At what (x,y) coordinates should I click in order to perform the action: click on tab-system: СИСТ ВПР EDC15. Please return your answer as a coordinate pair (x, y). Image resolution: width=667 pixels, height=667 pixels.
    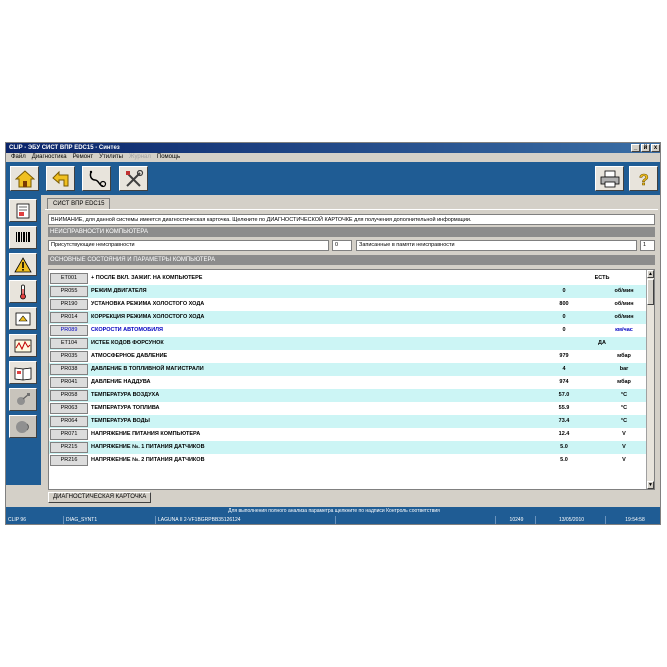
    Looking at the image, I should click on (79, 203).